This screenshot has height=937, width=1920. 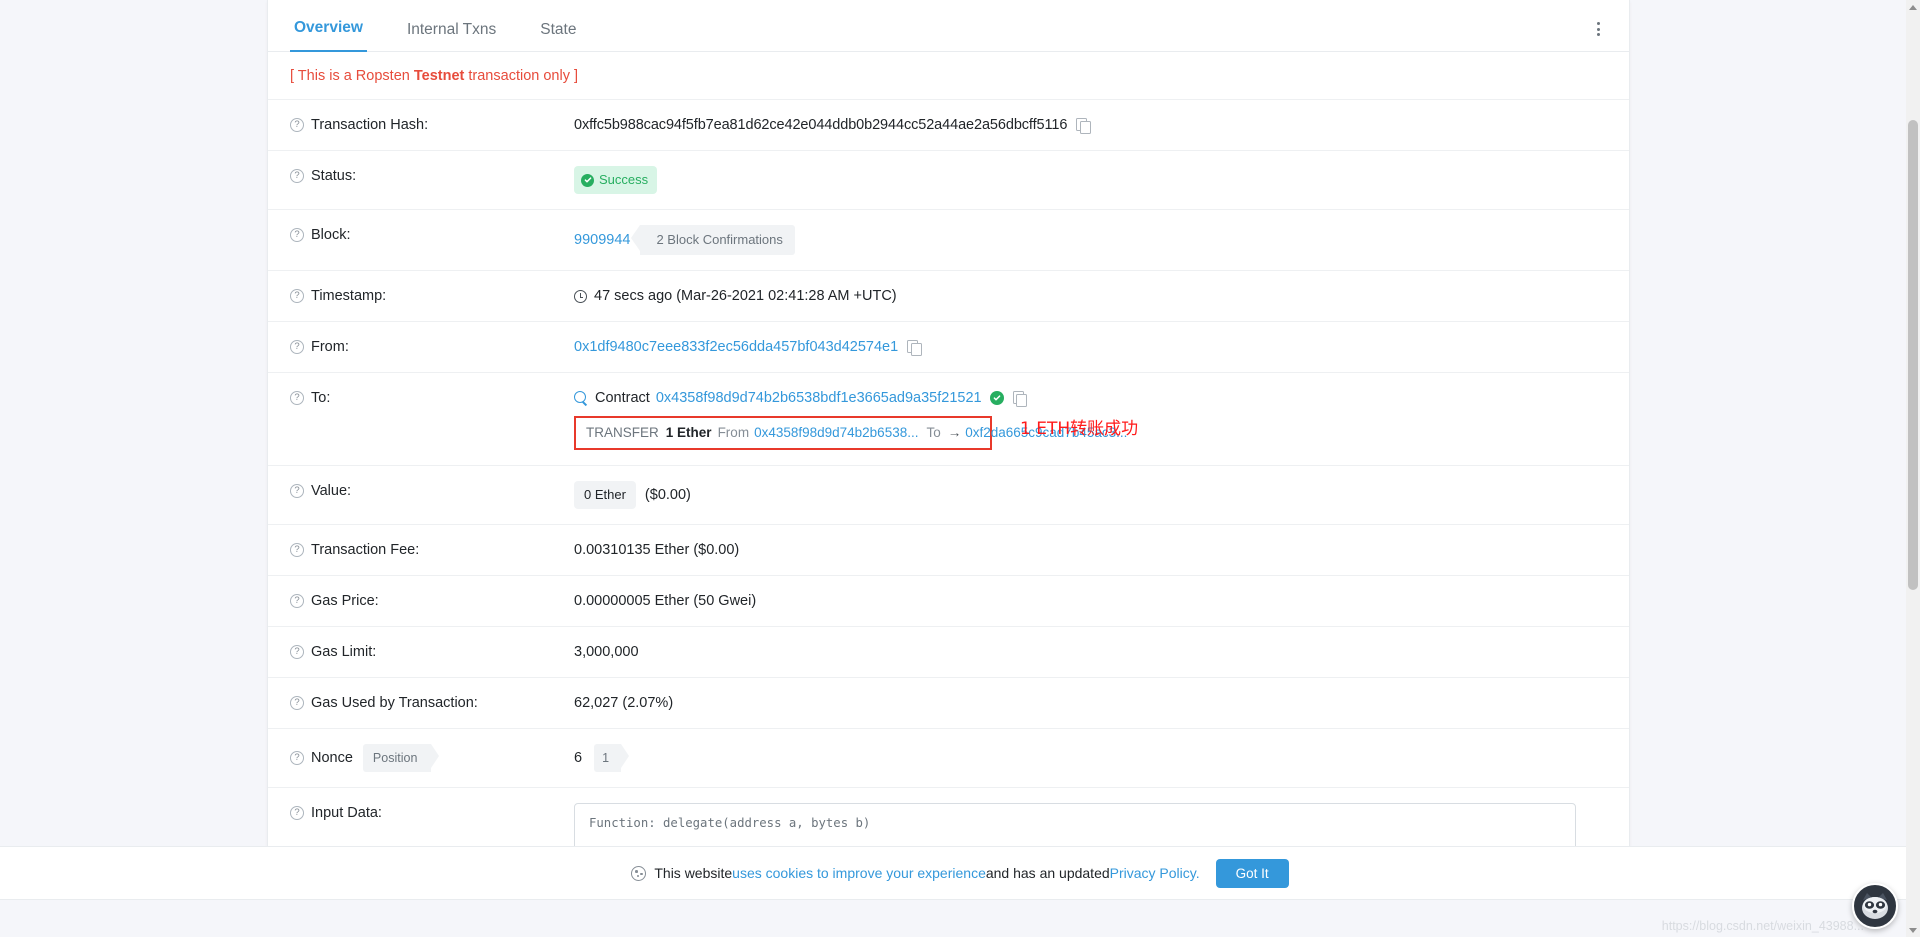 I want to click on scrollbar-thumb, so click(x=1913, y=355).